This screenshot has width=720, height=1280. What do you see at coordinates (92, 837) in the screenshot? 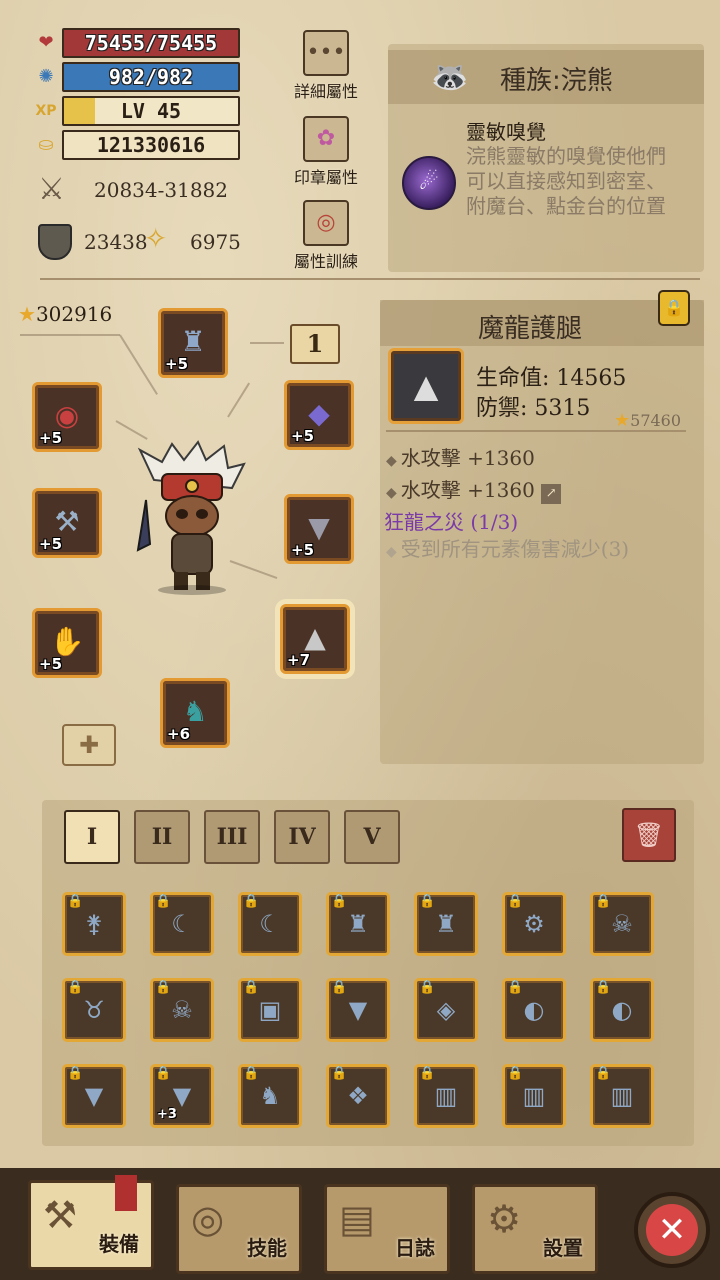
I see `inventory-tab-1: I` at bounding box center [92, 837].